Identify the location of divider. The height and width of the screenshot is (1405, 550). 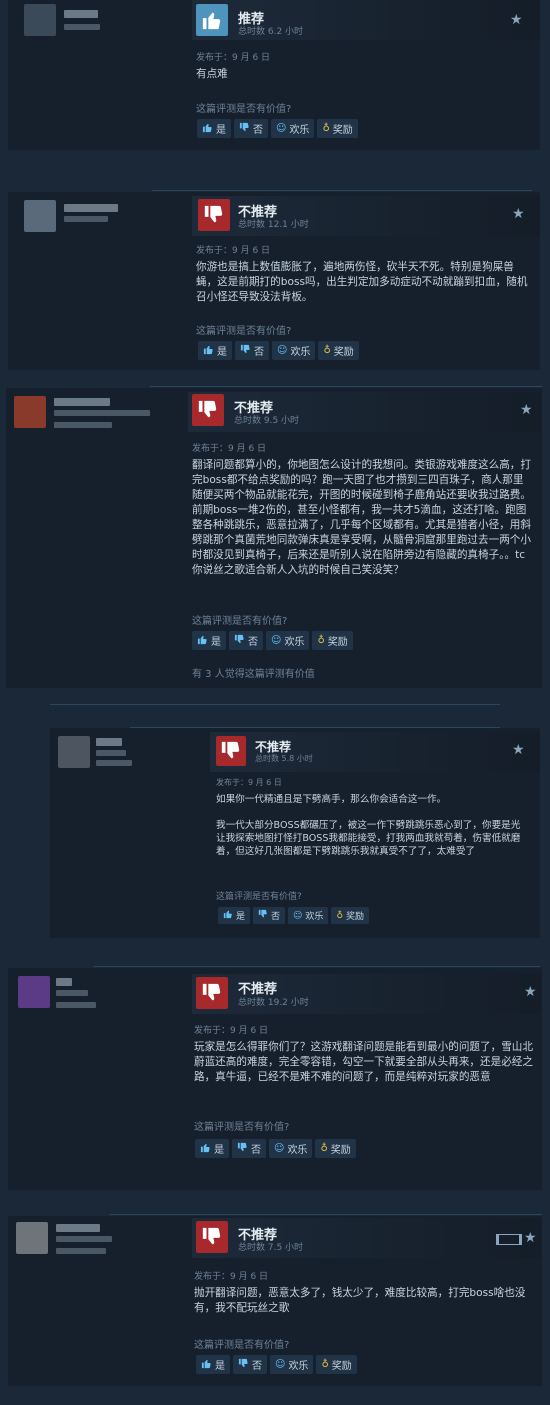
(326, 1214).